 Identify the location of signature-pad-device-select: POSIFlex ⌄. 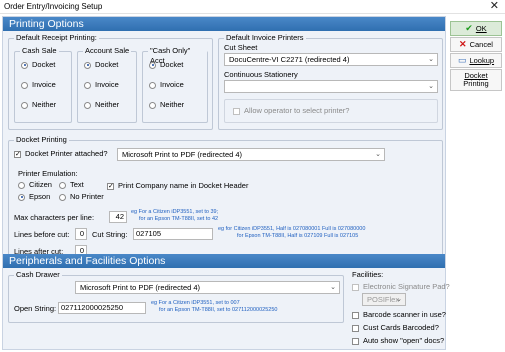
(384, 299).